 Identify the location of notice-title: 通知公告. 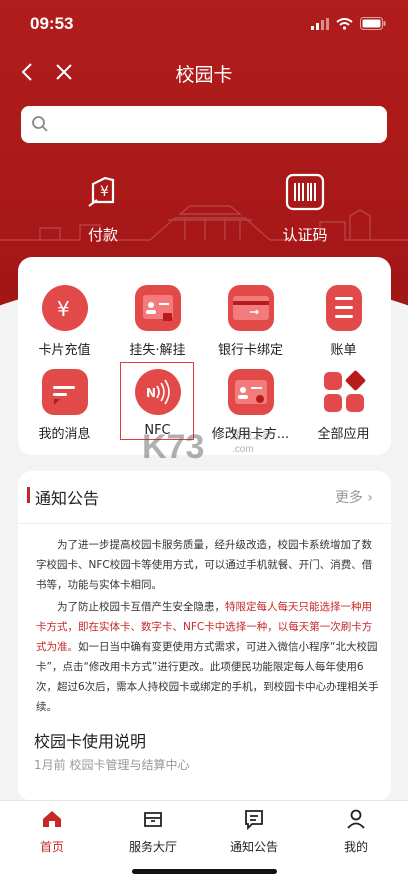
(62, 497).